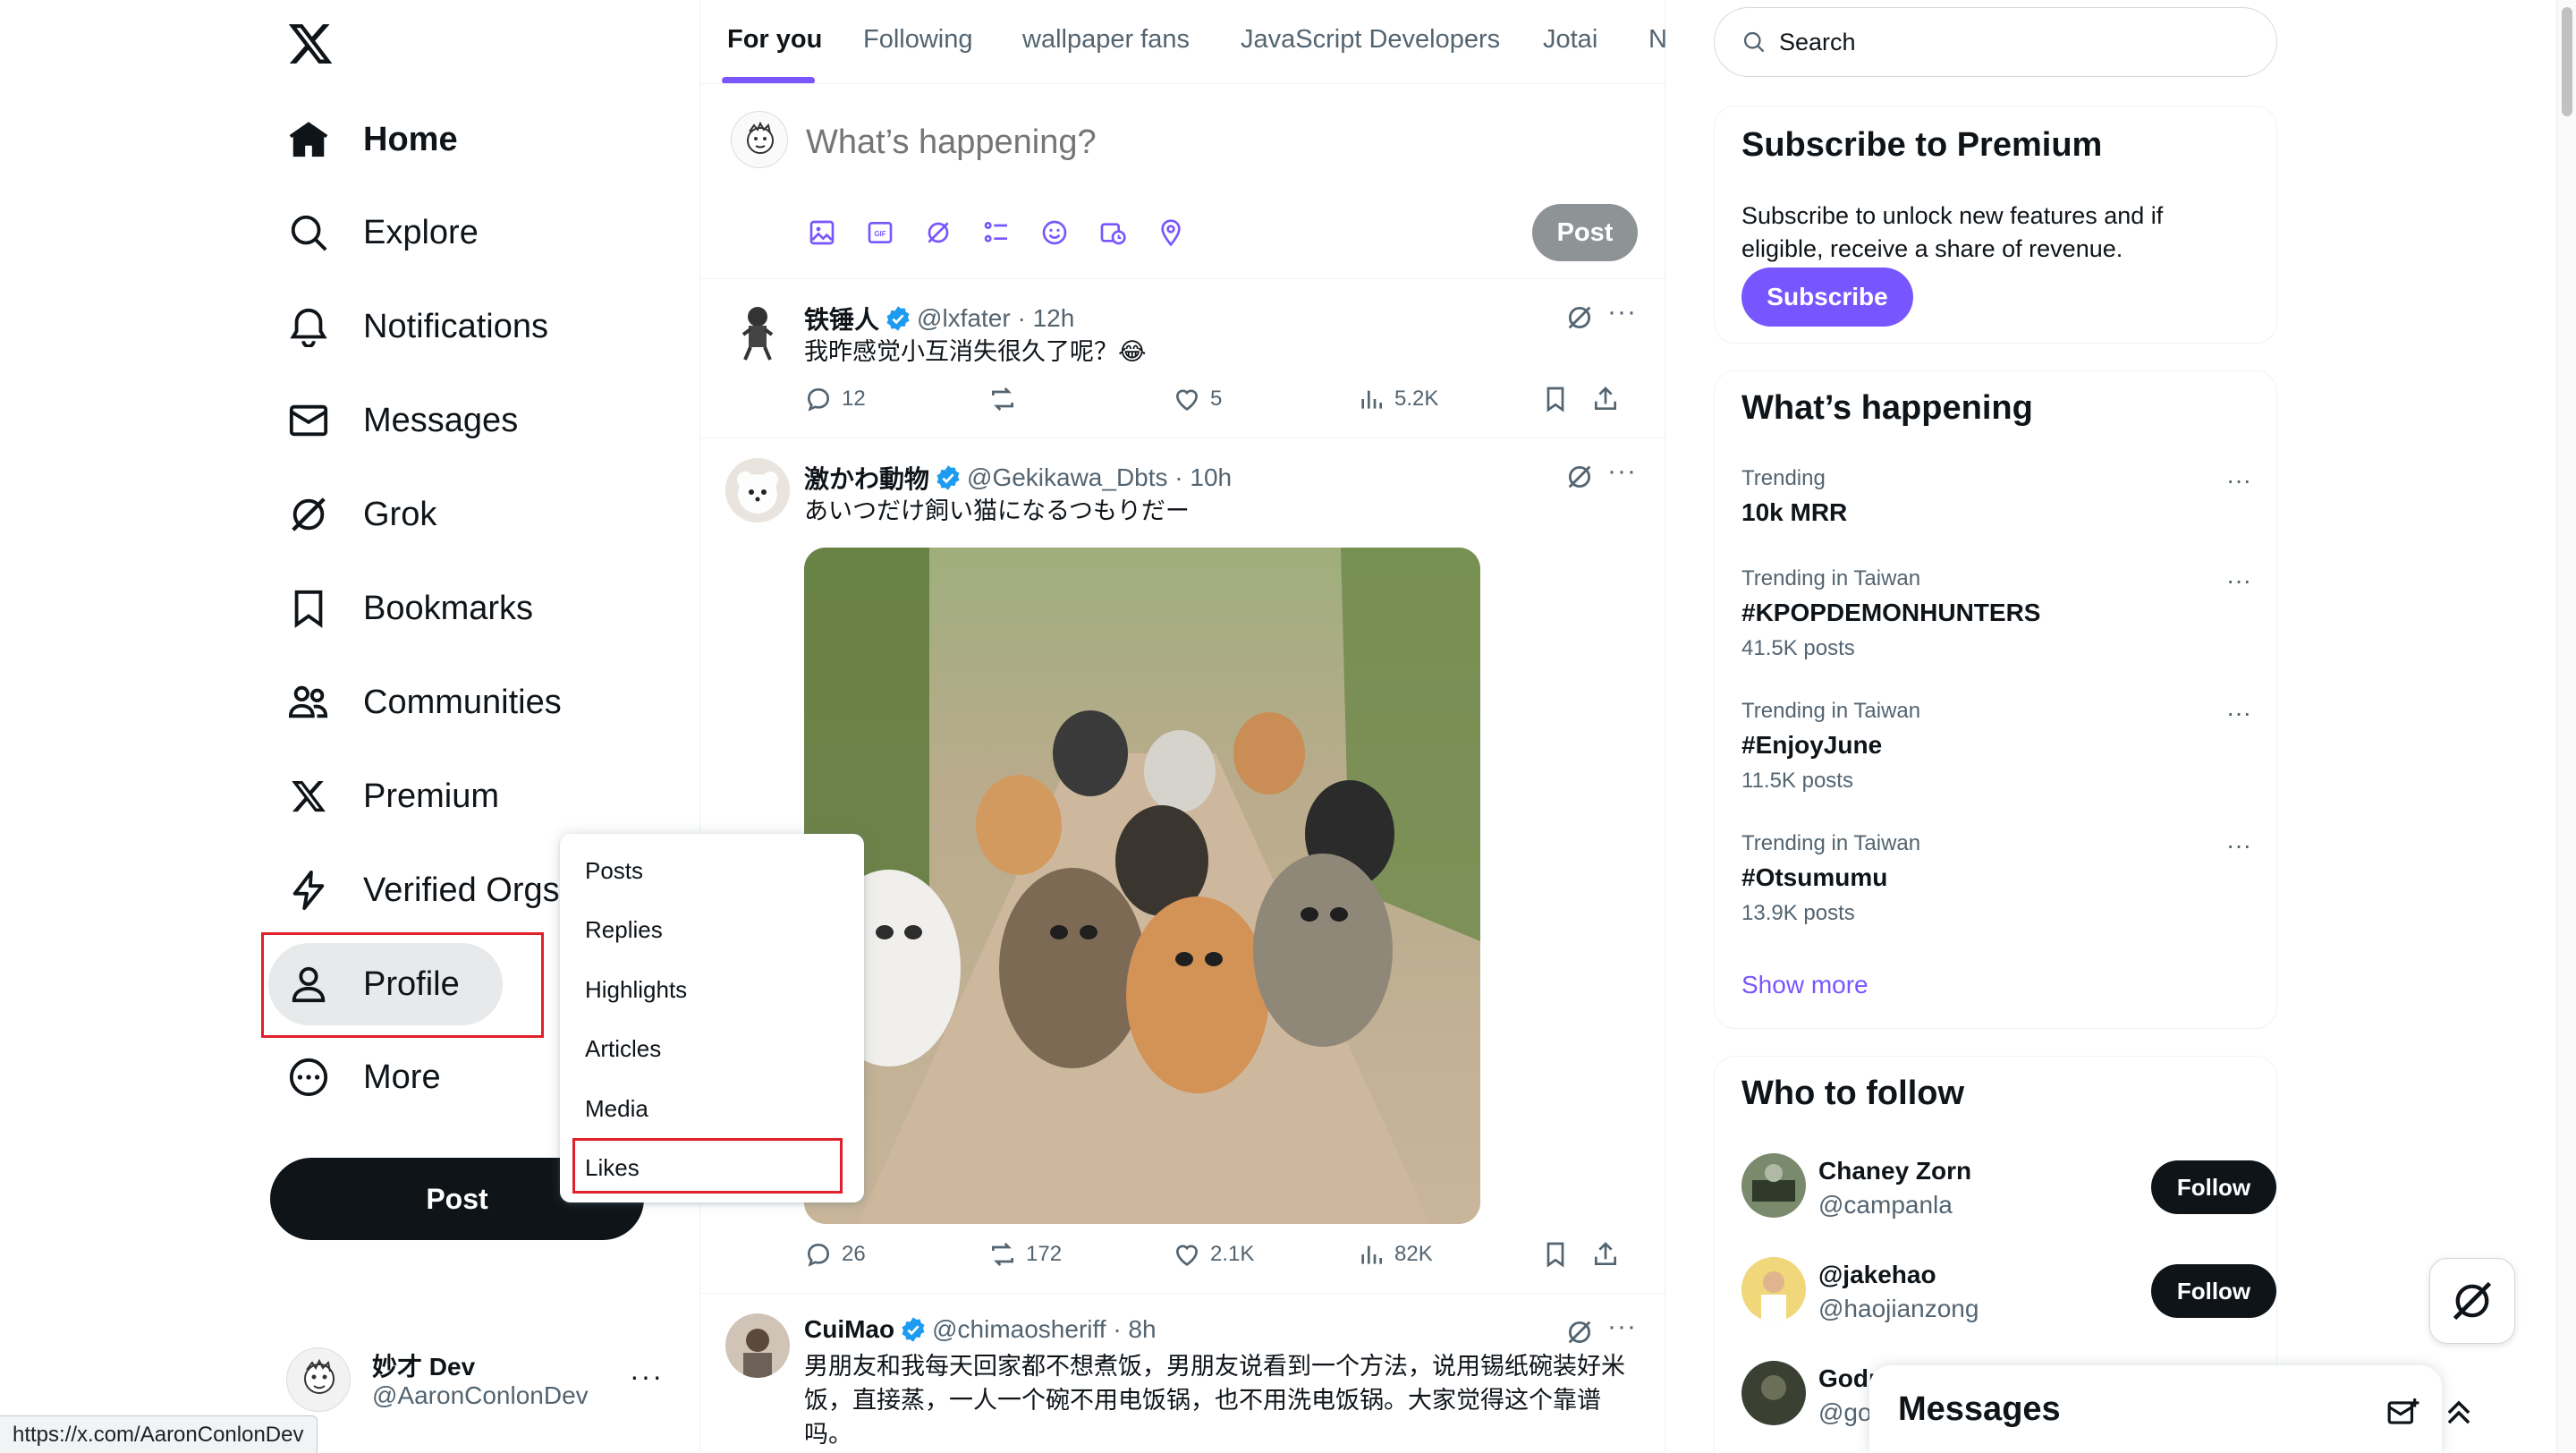 This screenshot has width=2576, height=1453. What do you see at coordinates (768, 80) in the screenshot?
I see `active-tab-indicator` at bounding box center [768, 80].